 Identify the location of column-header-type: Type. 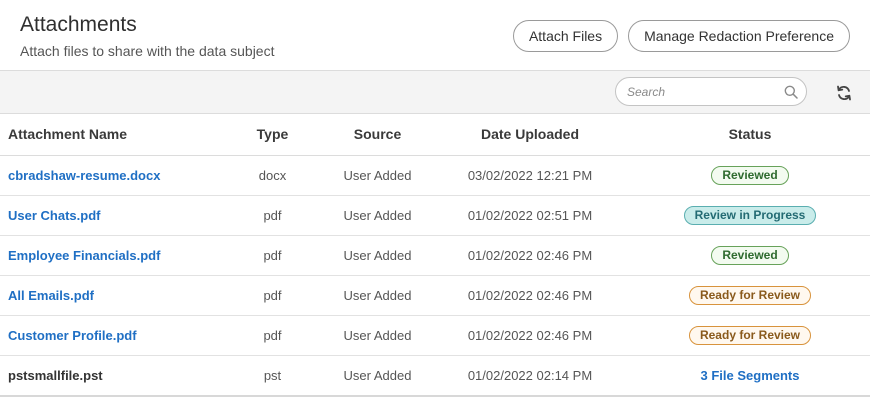
(272, 135).